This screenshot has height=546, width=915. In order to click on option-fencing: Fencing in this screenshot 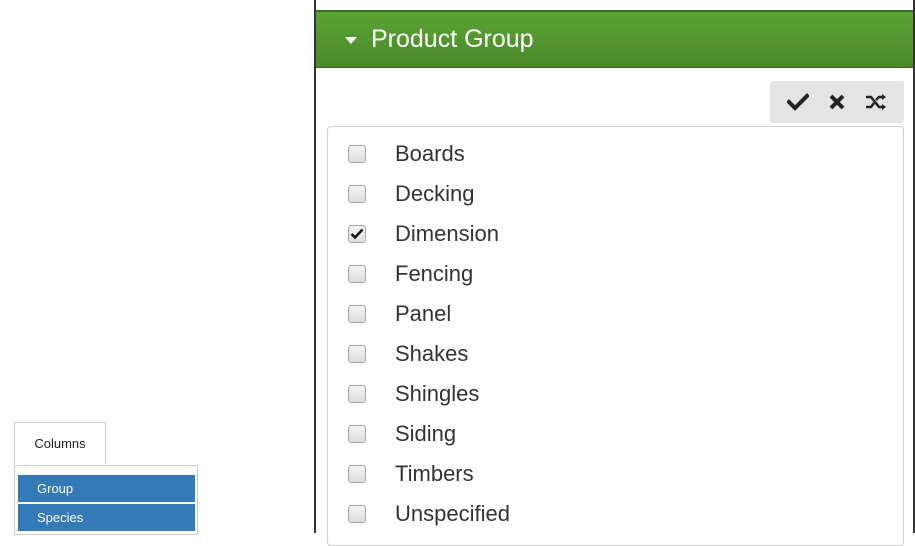, I will do `click(410, 274)`.